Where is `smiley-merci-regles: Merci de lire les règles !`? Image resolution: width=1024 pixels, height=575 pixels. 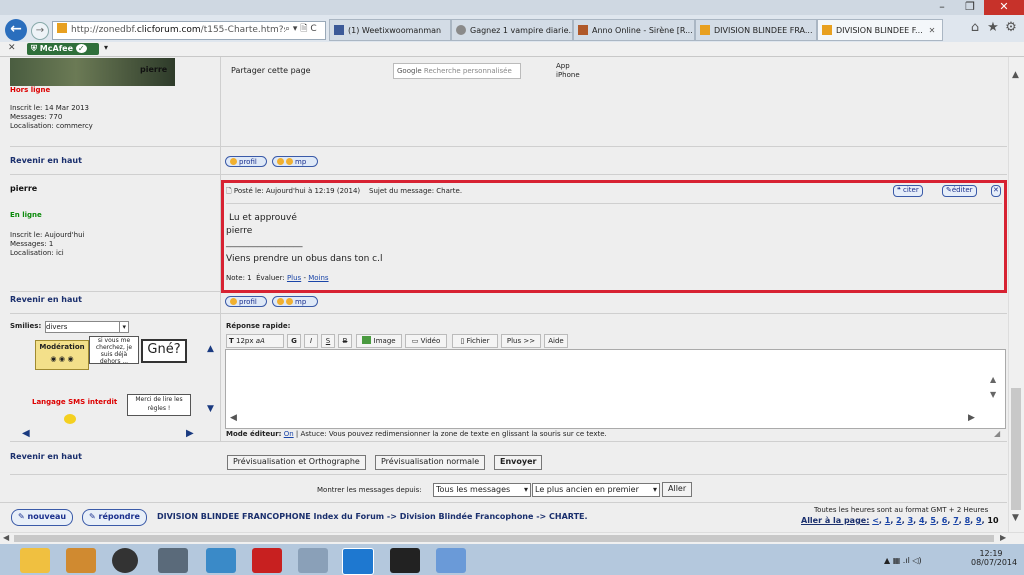 smiley-merci-regles: Merci de lire les règles ! is located at coordinates (159, 405).